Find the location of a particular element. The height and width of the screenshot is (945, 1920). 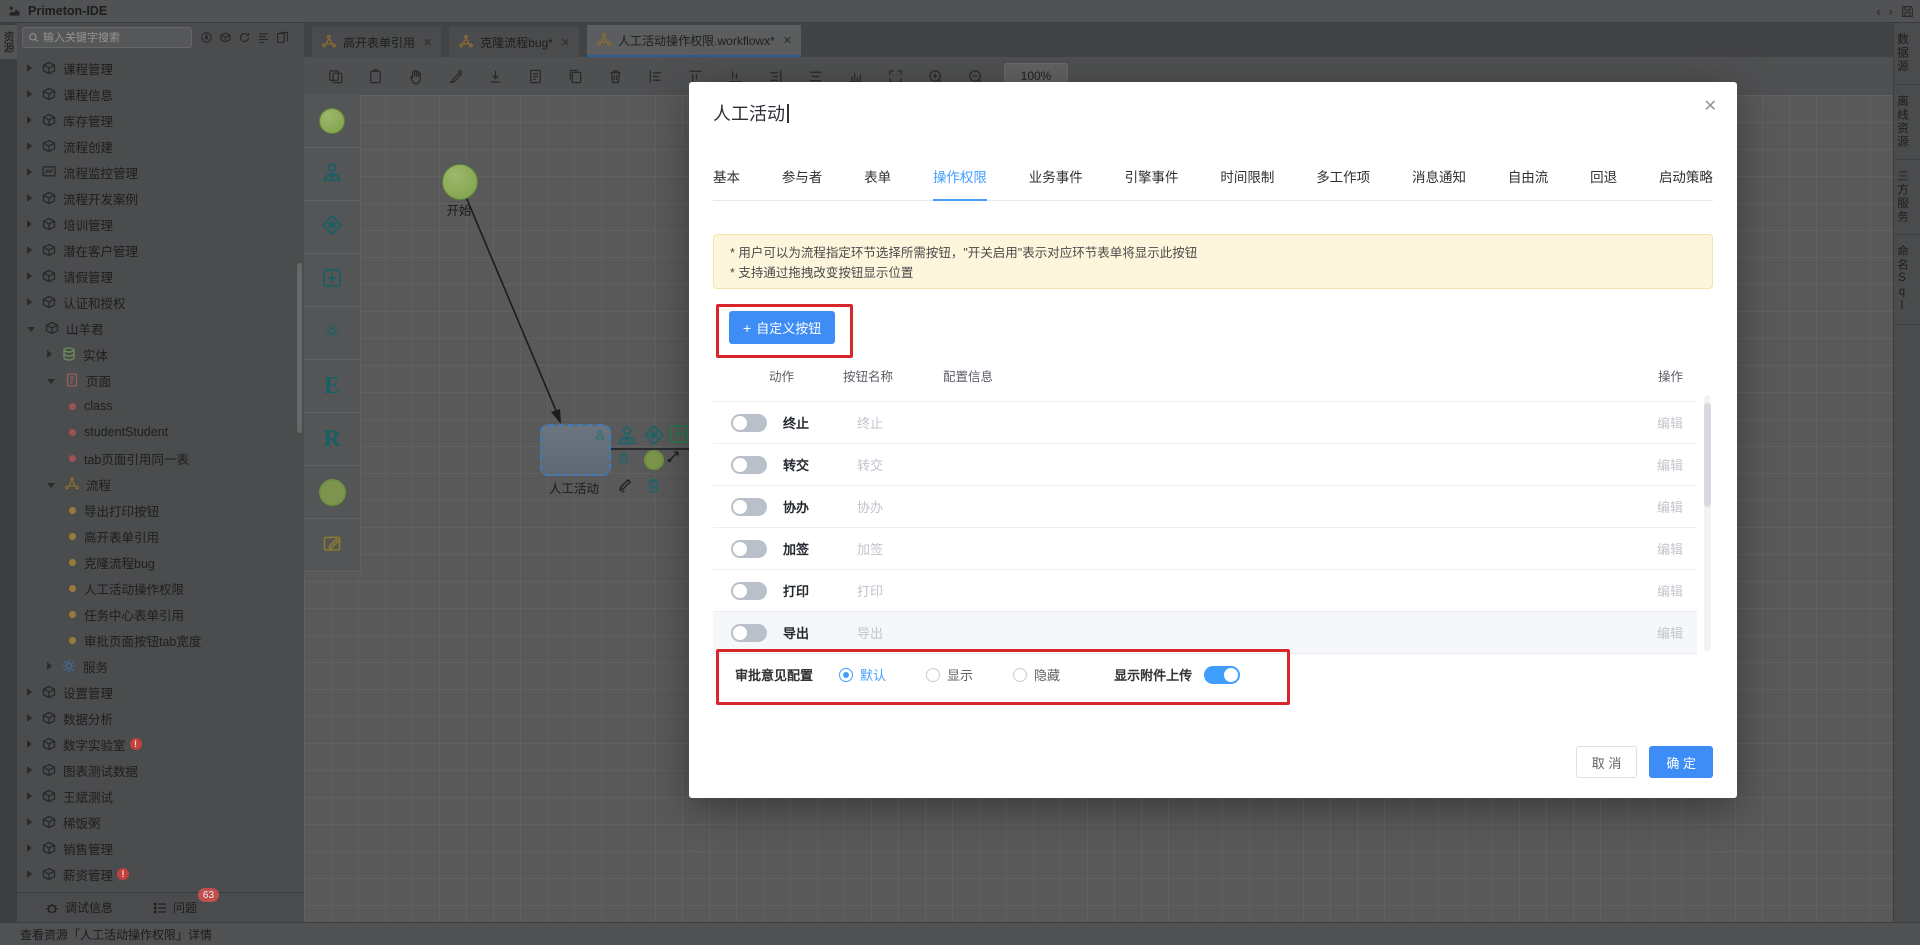

quick-end-circle is located at coordinates (654, 460).